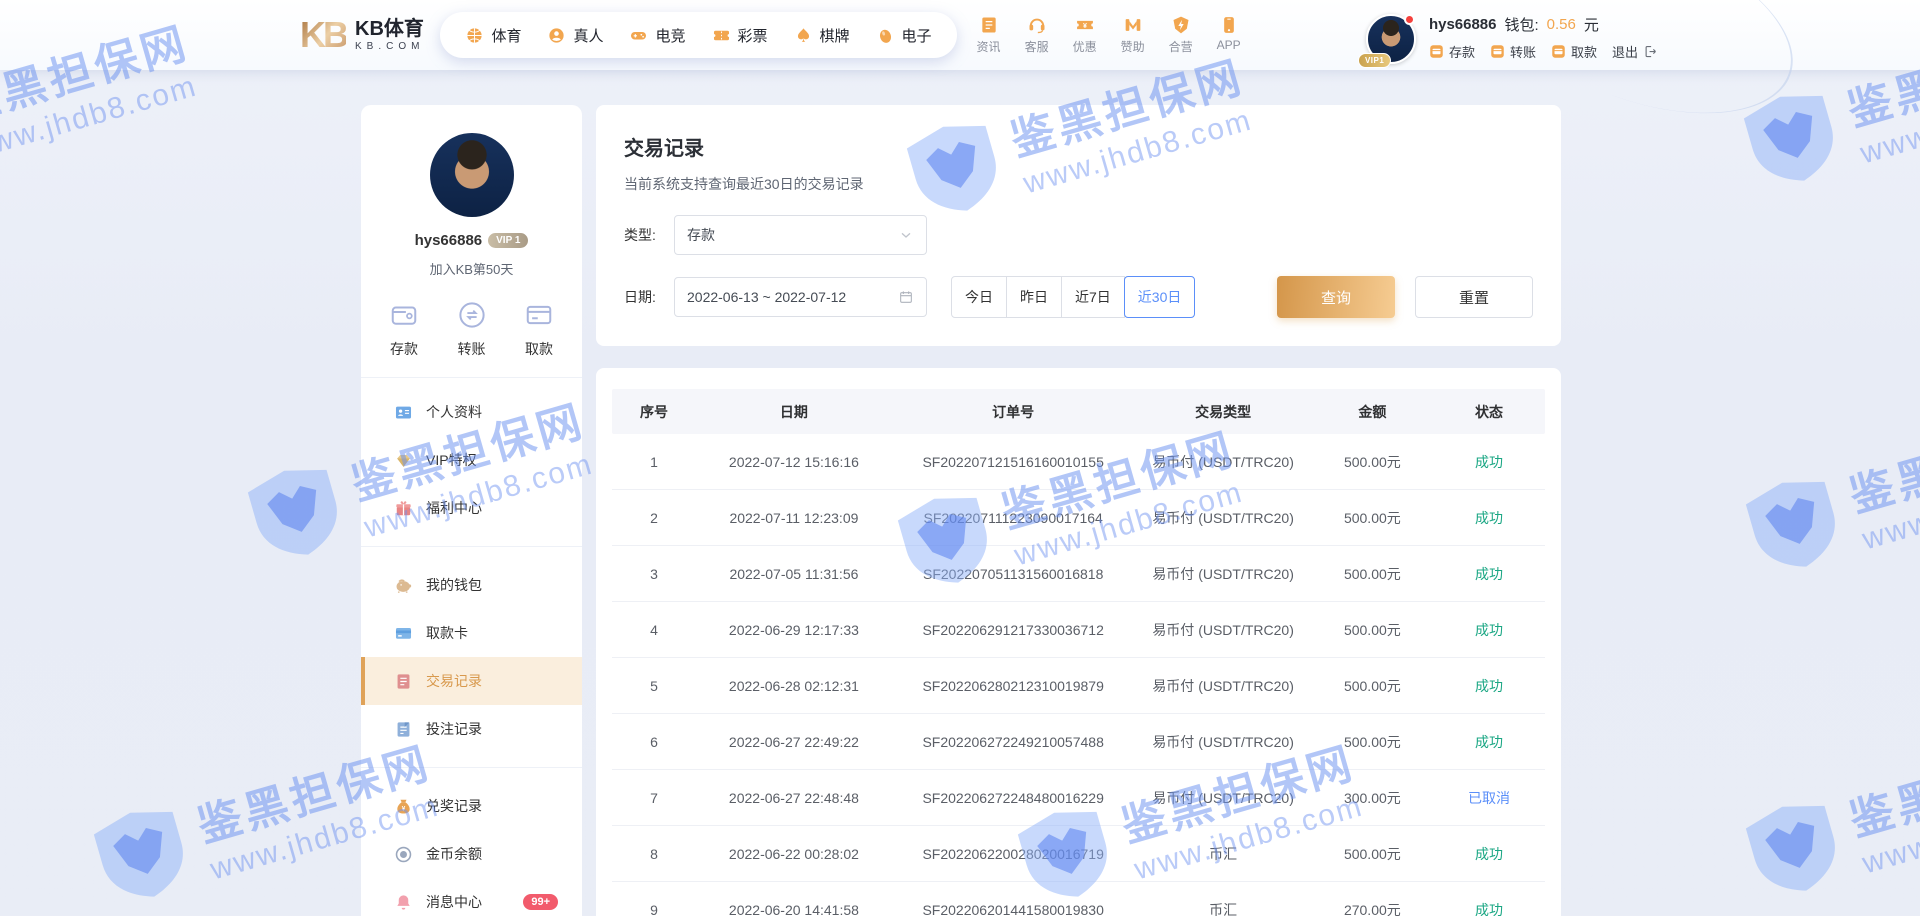  Describe the element at coordinates (1521, 25) in the screenshot. I see `wallet-label: 钱包:` at that location.